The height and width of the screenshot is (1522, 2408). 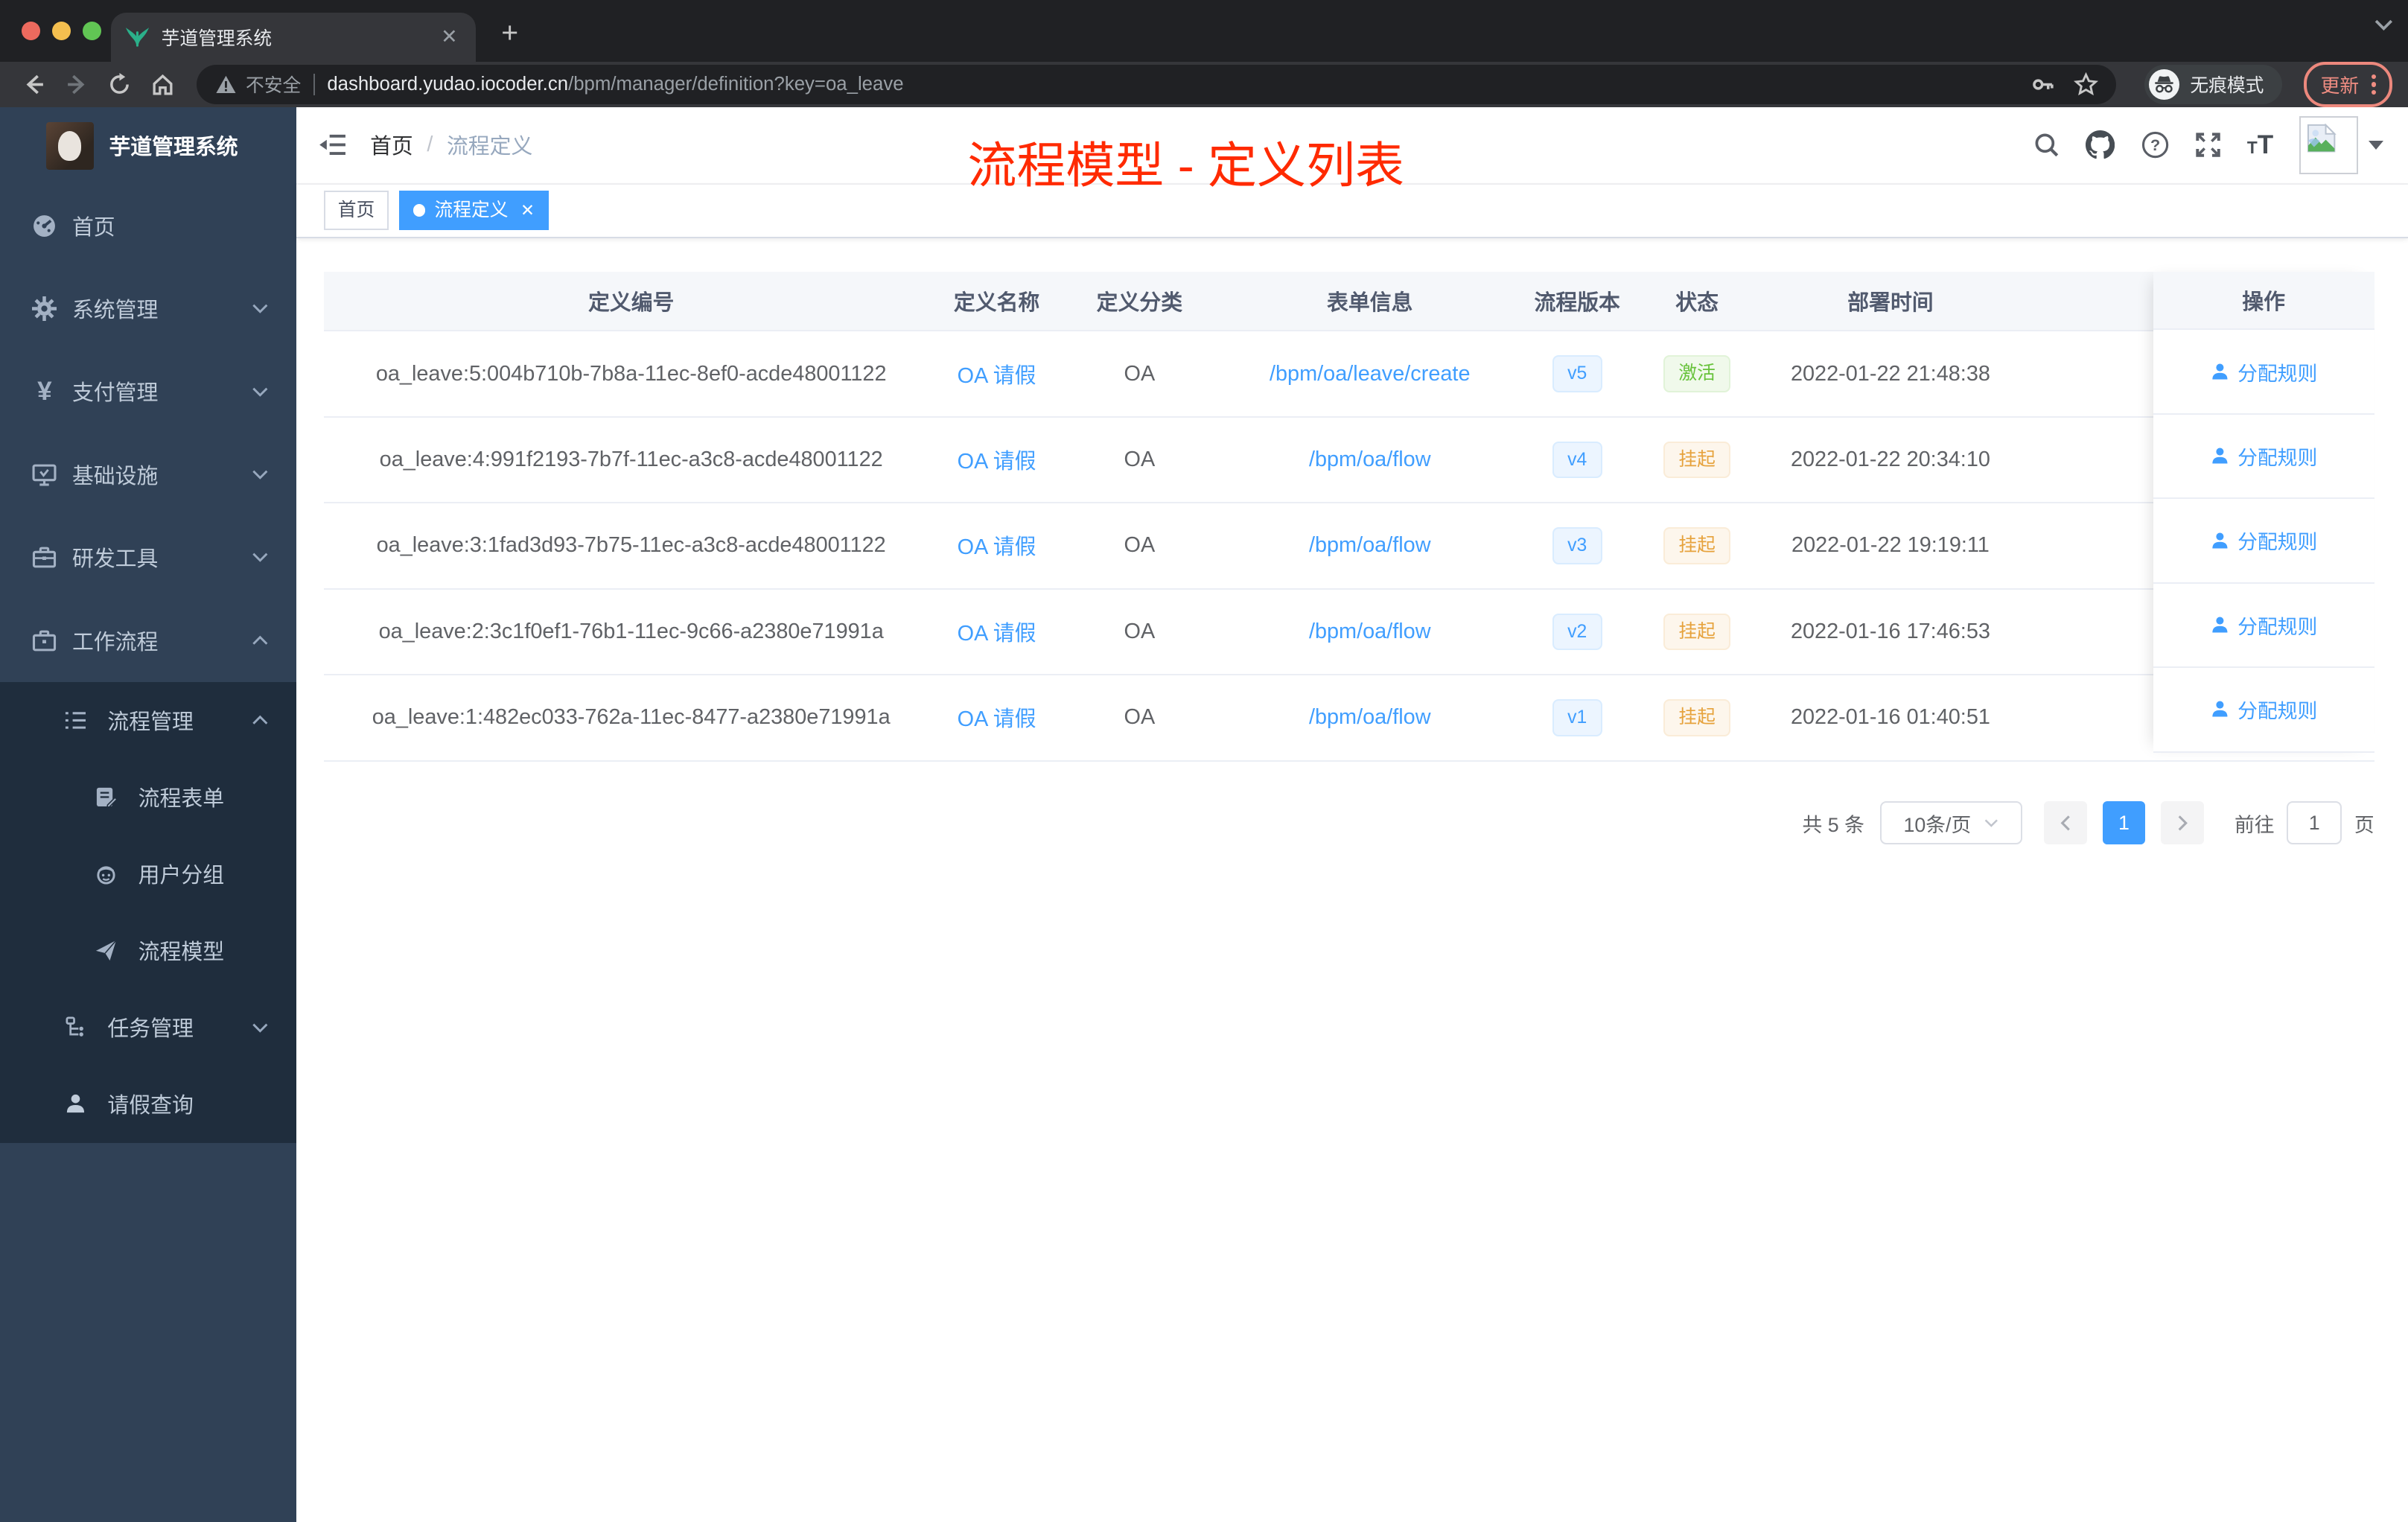 I want to click on help-icon: ?, so click(x=2155, y=145).